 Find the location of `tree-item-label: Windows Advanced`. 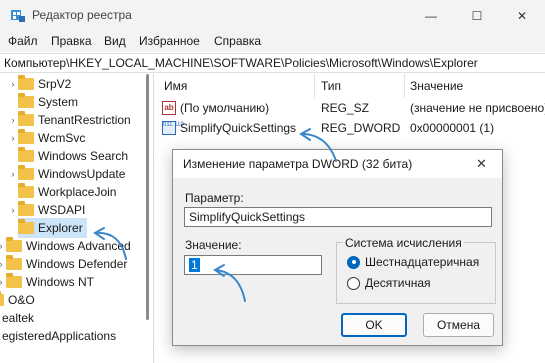

tree-item-label: Windows Advanced is located at coordinates (78, 246).